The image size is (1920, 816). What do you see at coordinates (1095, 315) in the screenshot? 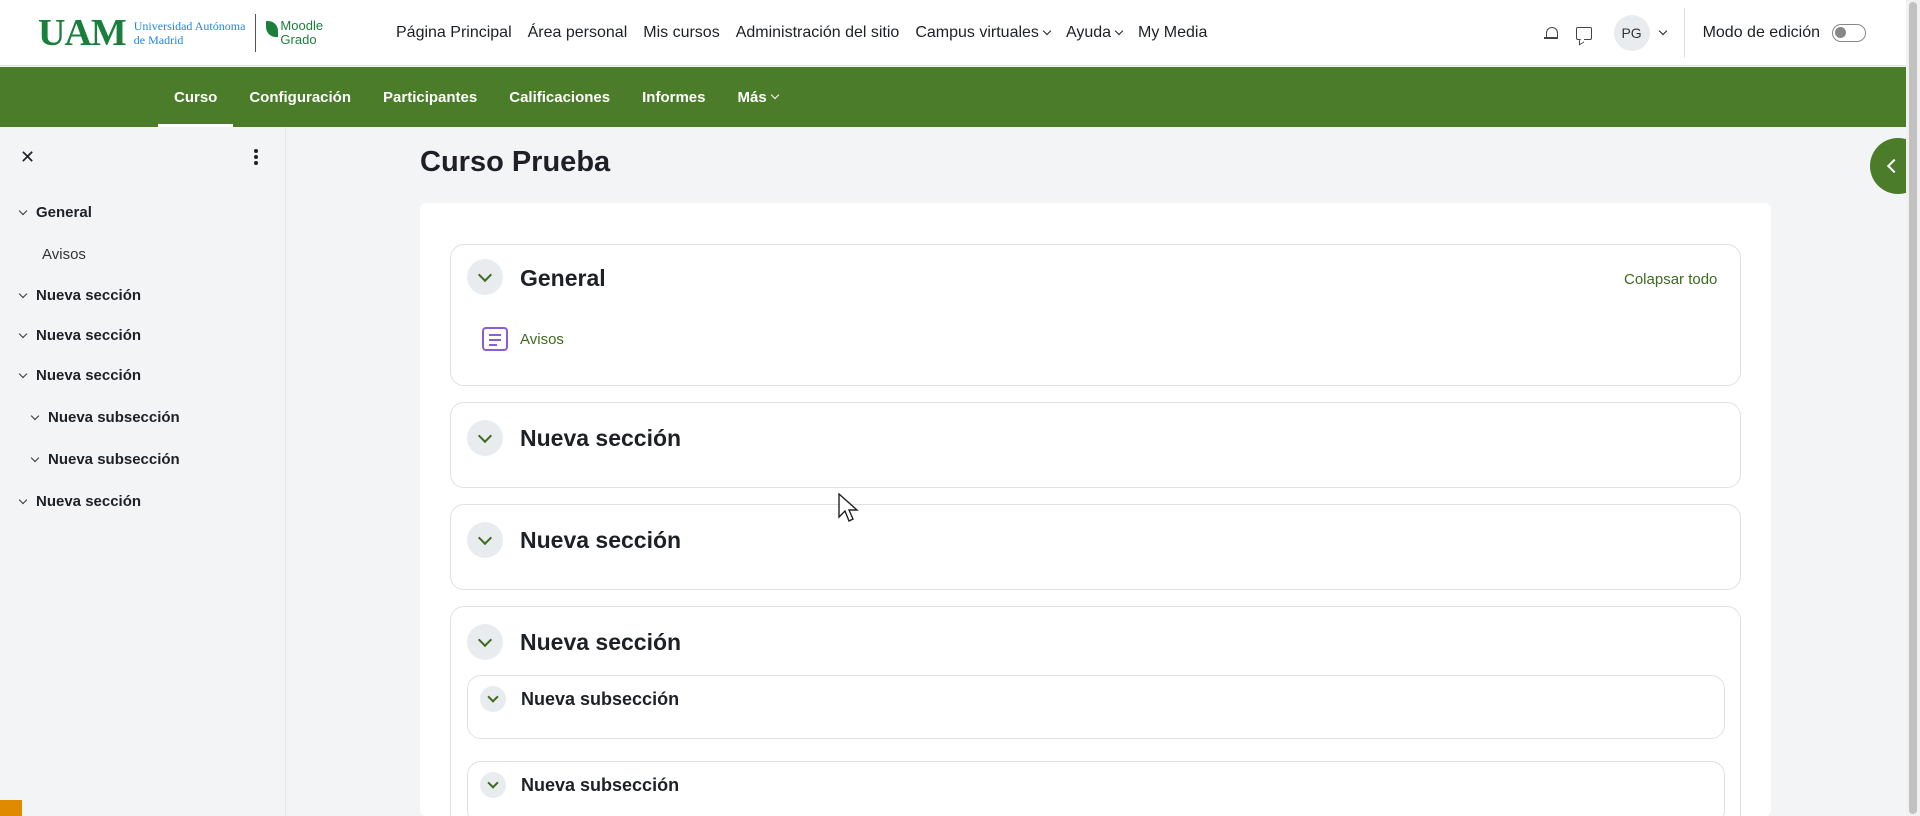
I see `course-section: General Colapsar todo Avisos` at bounding box center [1095, 315].